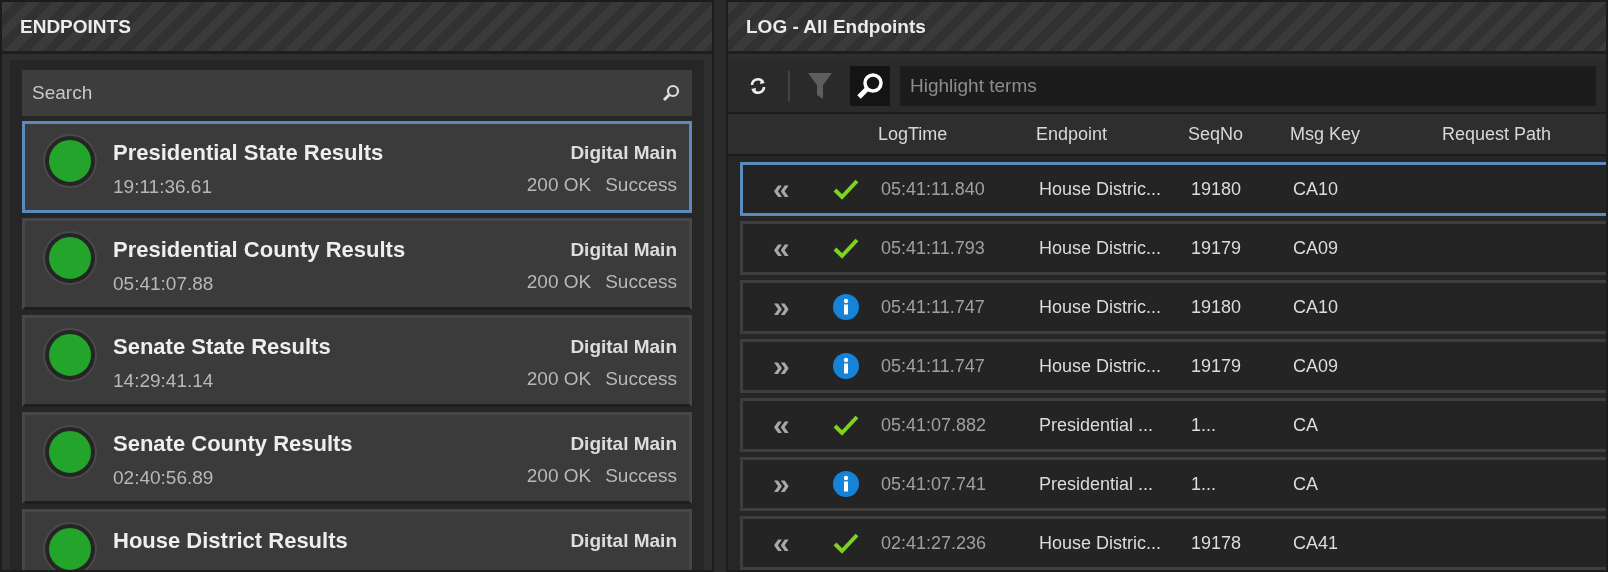 This screenshot has width=1608, height=572. What do you see at coordinates (1366, 134) in the screenshot?
I see `column-header: Msg Key` at bounding box center [1366, 134].